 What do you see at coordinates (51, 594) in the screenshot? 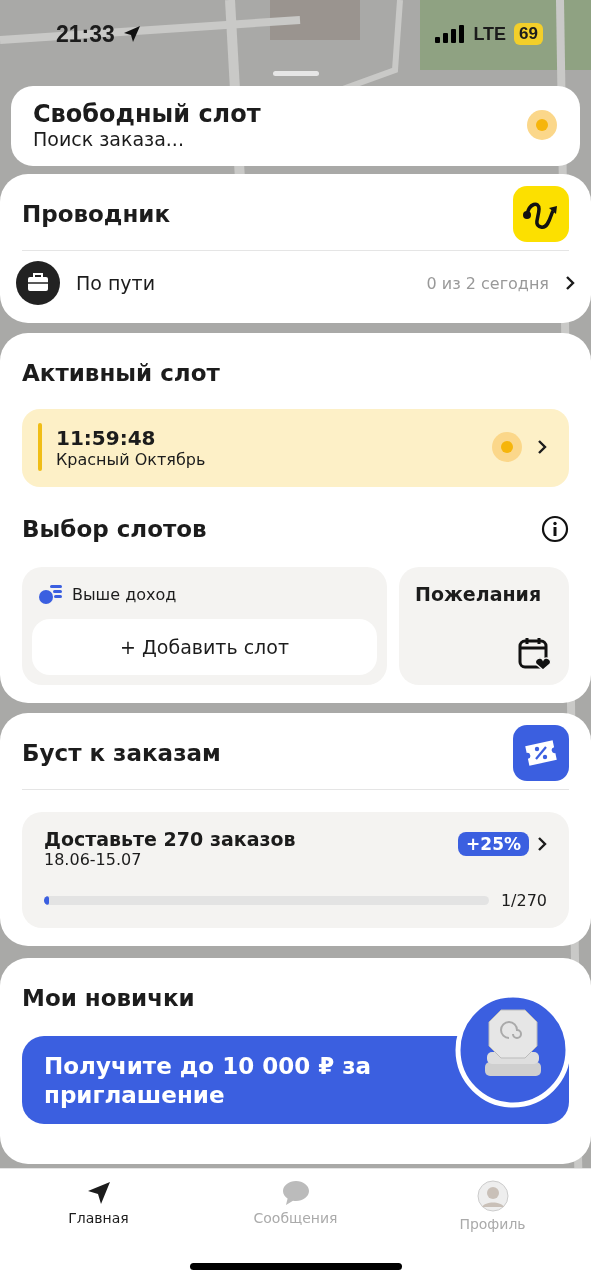
I see `coins-icon` at bounding box center [51, 594].